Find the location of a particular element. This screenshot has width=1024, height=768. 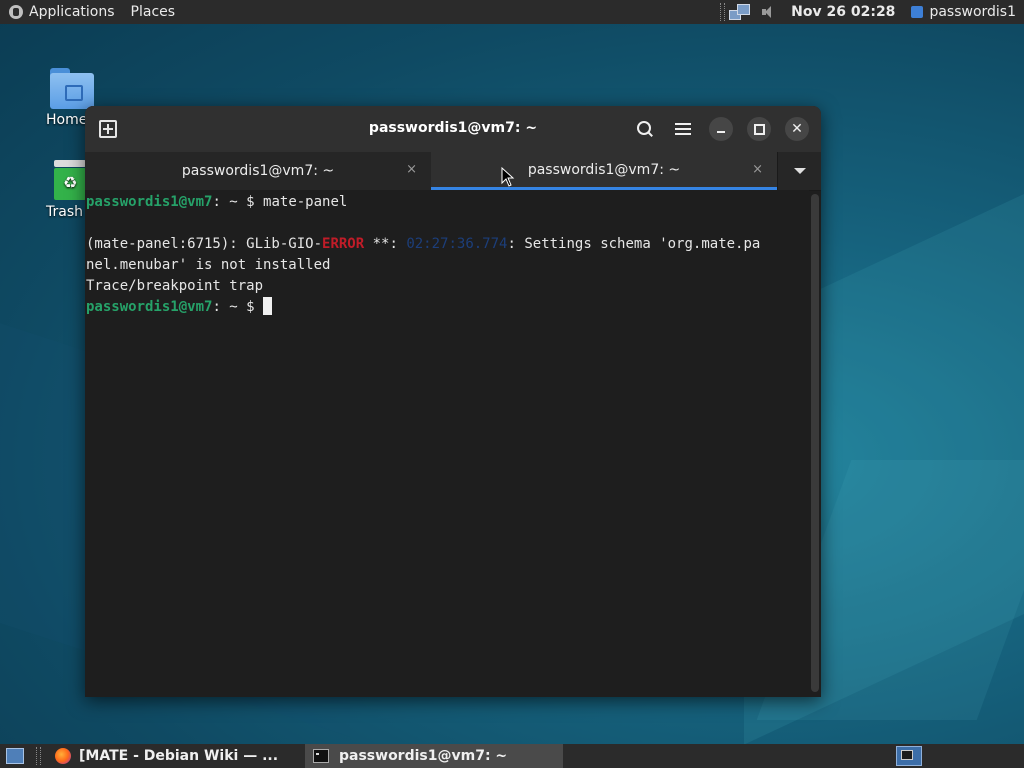

trace-line: Trace/breakpoint trap is located at coordinates (175, 286).